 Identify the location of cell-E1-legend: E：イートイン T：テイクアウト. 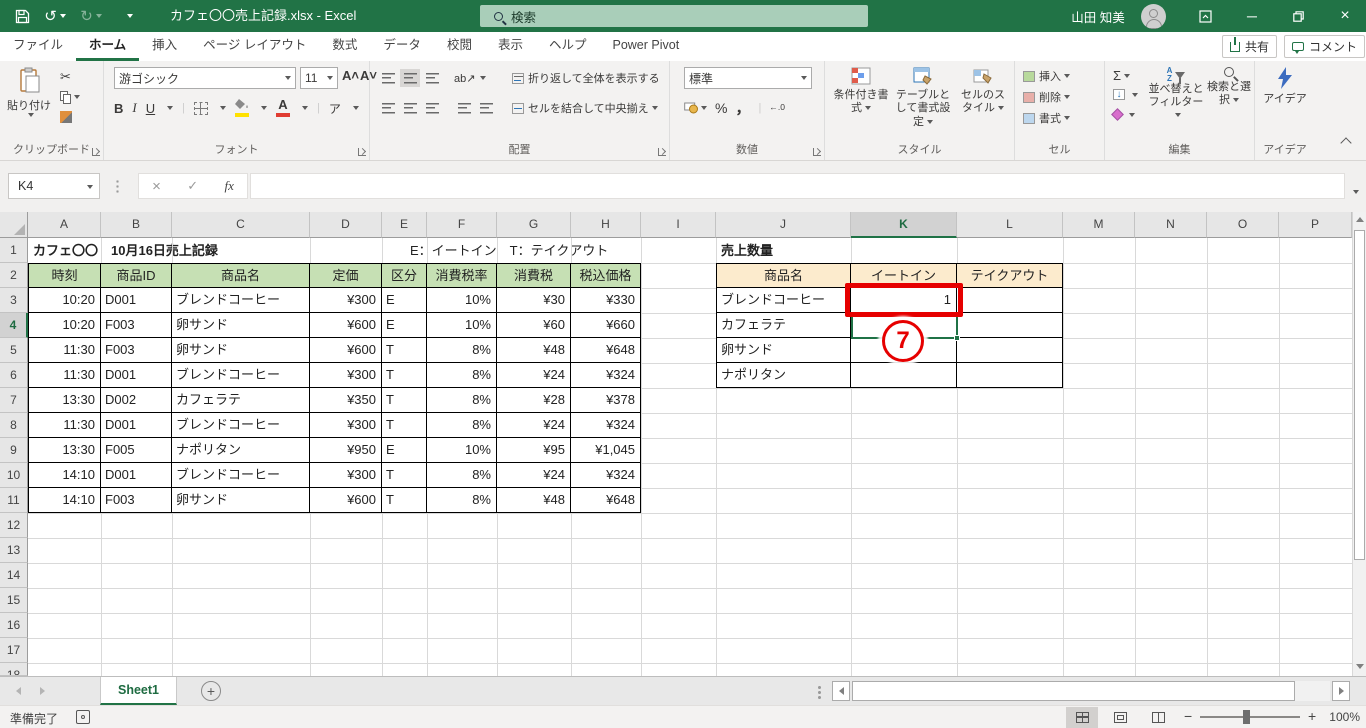
(509, 250).